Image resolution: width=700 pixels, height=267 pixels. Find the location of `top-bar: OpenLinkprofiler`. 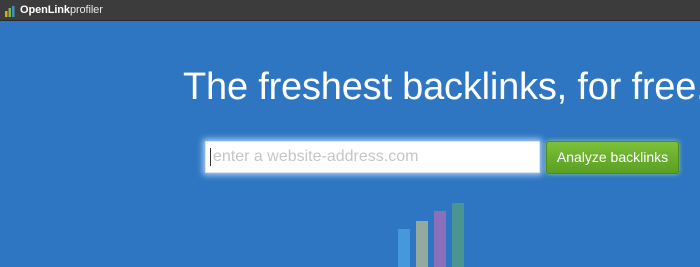

top-bar: OpenLinkprofiler is located at coordinates (350, 10).